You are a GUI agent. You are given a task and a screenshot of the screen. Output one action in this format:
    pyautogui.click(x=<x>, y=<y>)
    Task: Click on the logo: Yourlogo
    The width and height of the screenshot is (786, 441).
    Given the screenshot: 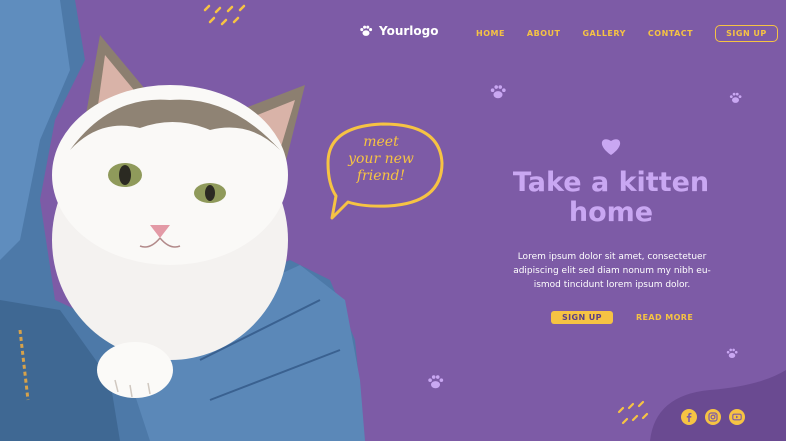 What is the action you would take?
    pyautogui.click(x=398, y=31)
    